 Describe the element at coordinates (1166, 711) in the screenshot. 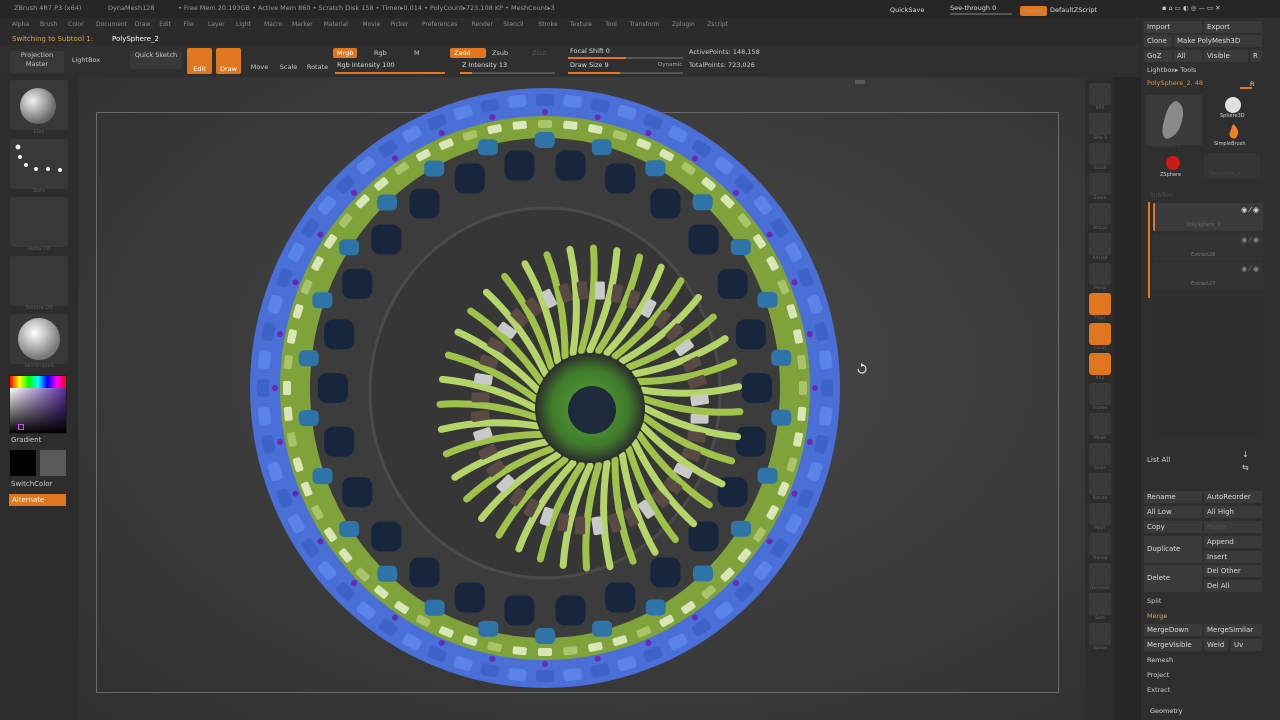

I see `geometry-menu: Geometry` at that location.